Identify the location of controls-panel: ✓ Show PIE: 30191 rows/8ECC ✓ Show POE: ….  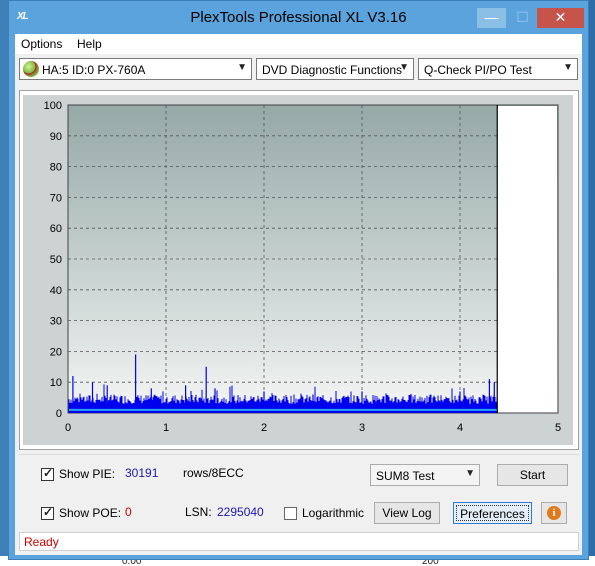
(299, 494).